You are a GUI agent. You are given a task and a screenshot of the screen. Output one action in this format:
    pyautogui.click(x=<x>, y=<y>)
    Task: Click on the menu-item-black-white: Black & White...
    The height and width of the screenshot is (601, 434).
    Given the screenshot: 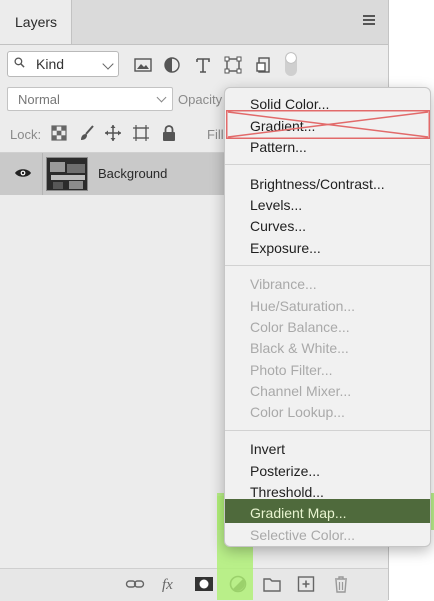 What is the action you would take?
    pyautogui.click(x=299, y=348)
    